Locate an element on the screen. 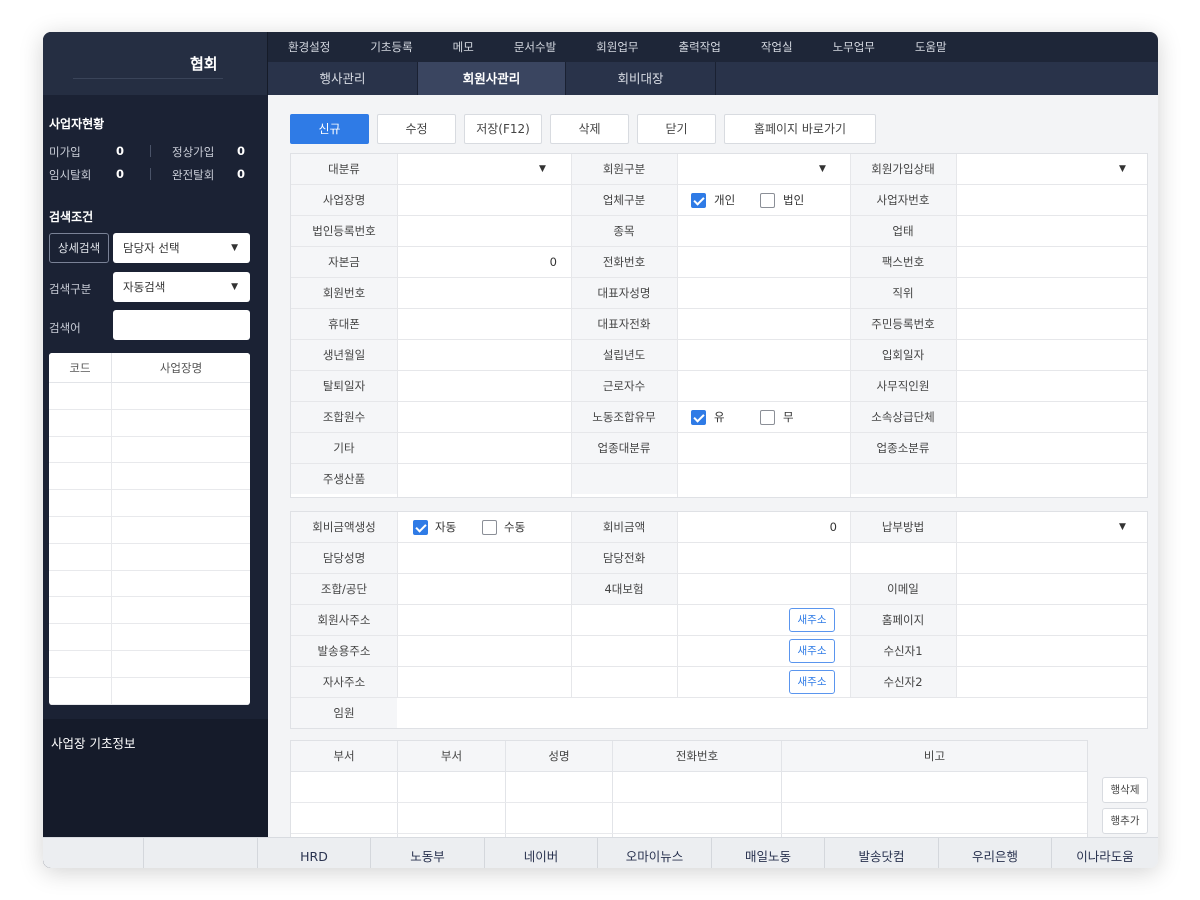  ceo-name-label: 대표자성명 is located at coordinates (624, 293).